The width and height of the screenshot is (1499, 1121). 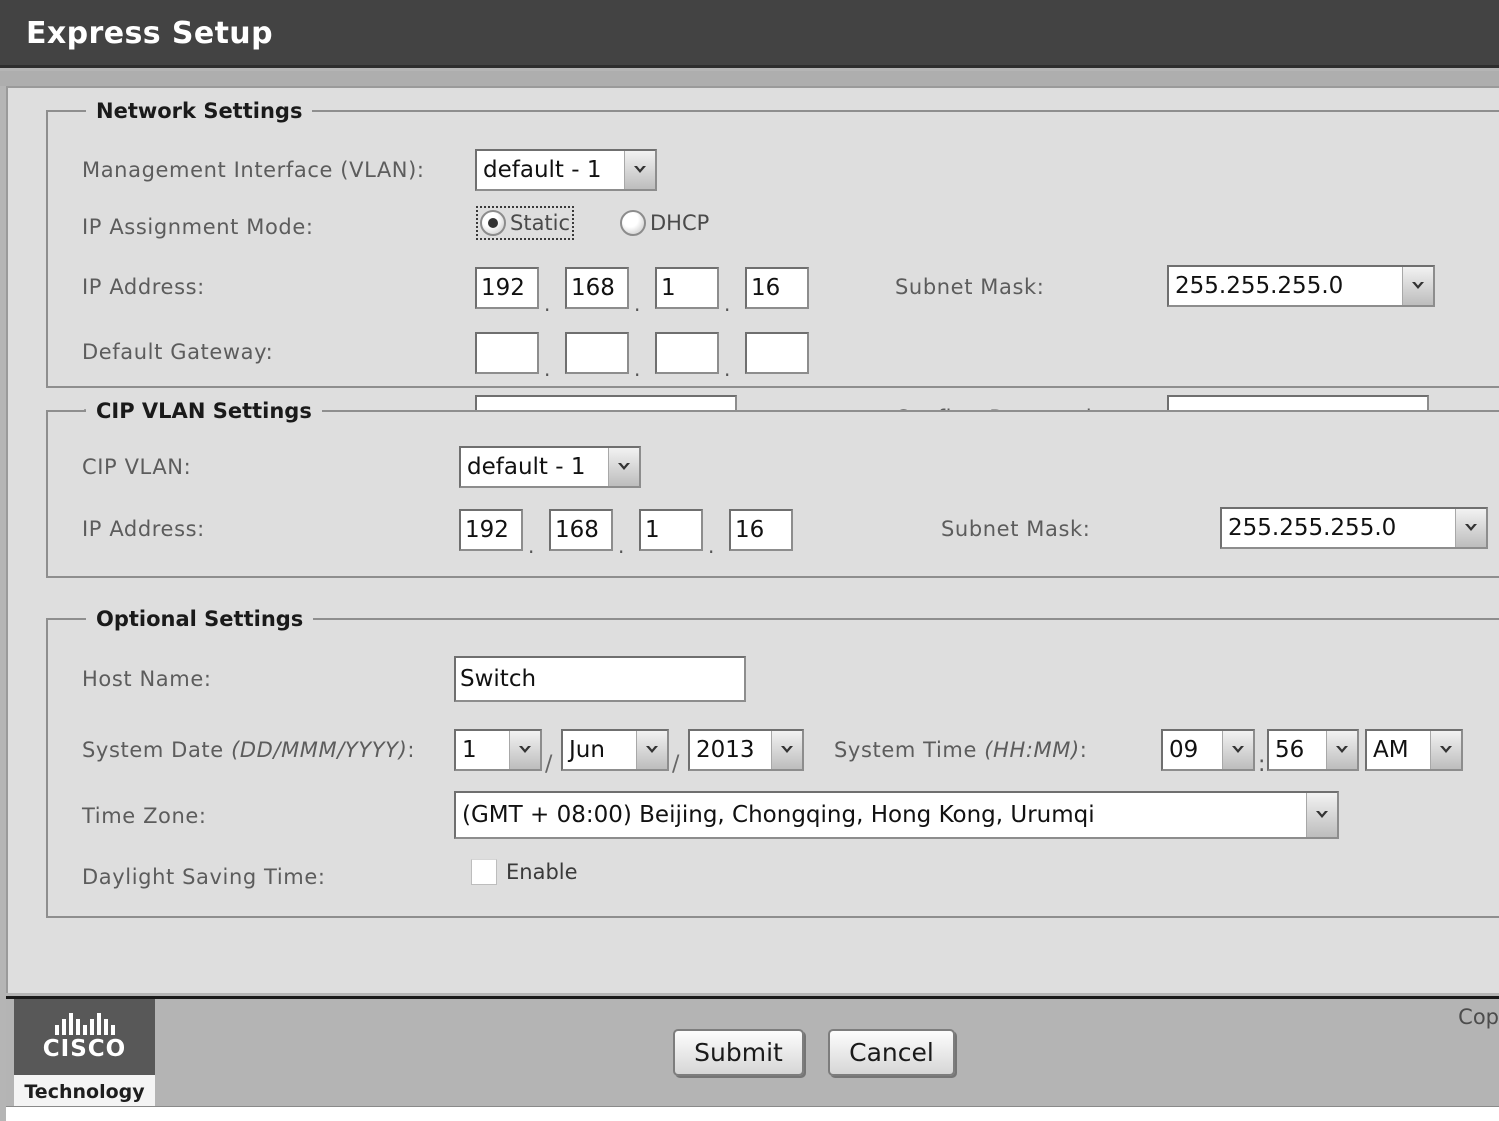 I want to click on system-time-meridiem-select: AM, so click(x=1414, y=750).